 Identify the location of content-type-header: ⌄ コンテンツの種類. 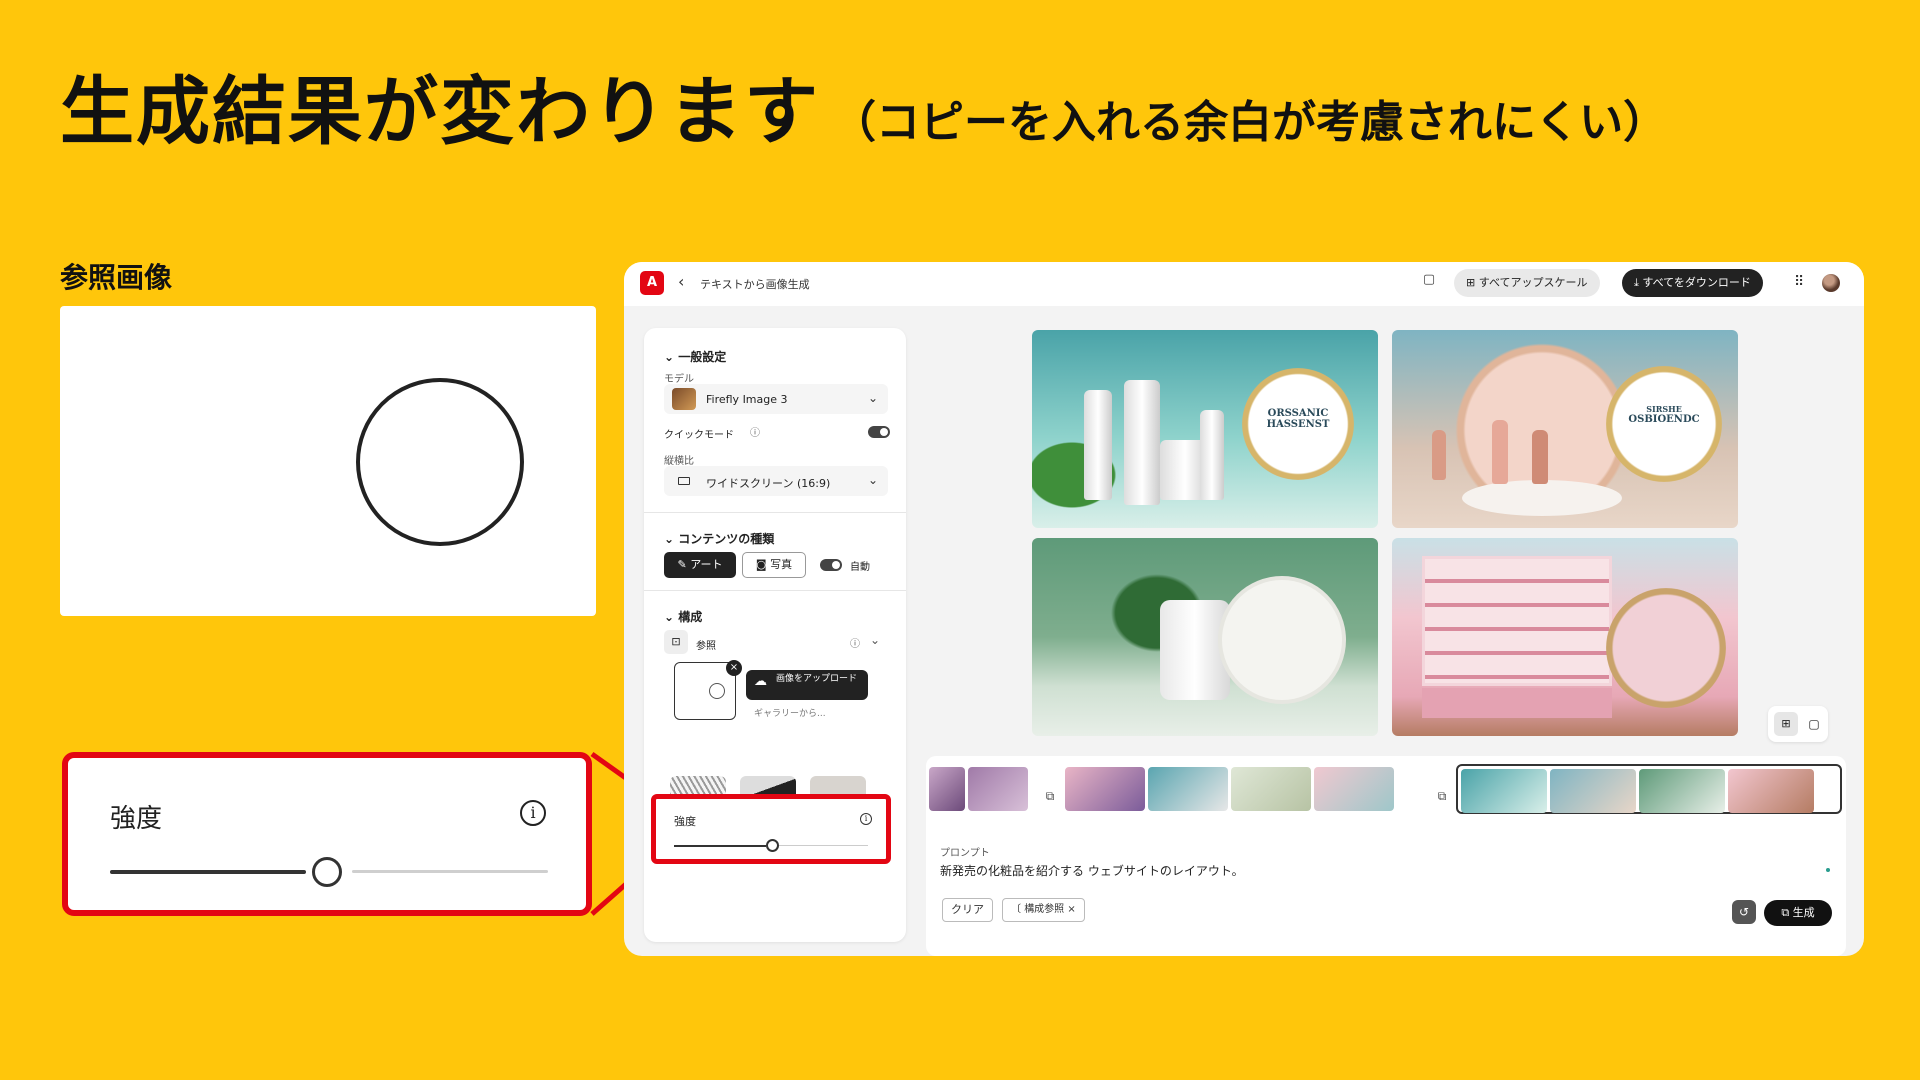
(719, 538).